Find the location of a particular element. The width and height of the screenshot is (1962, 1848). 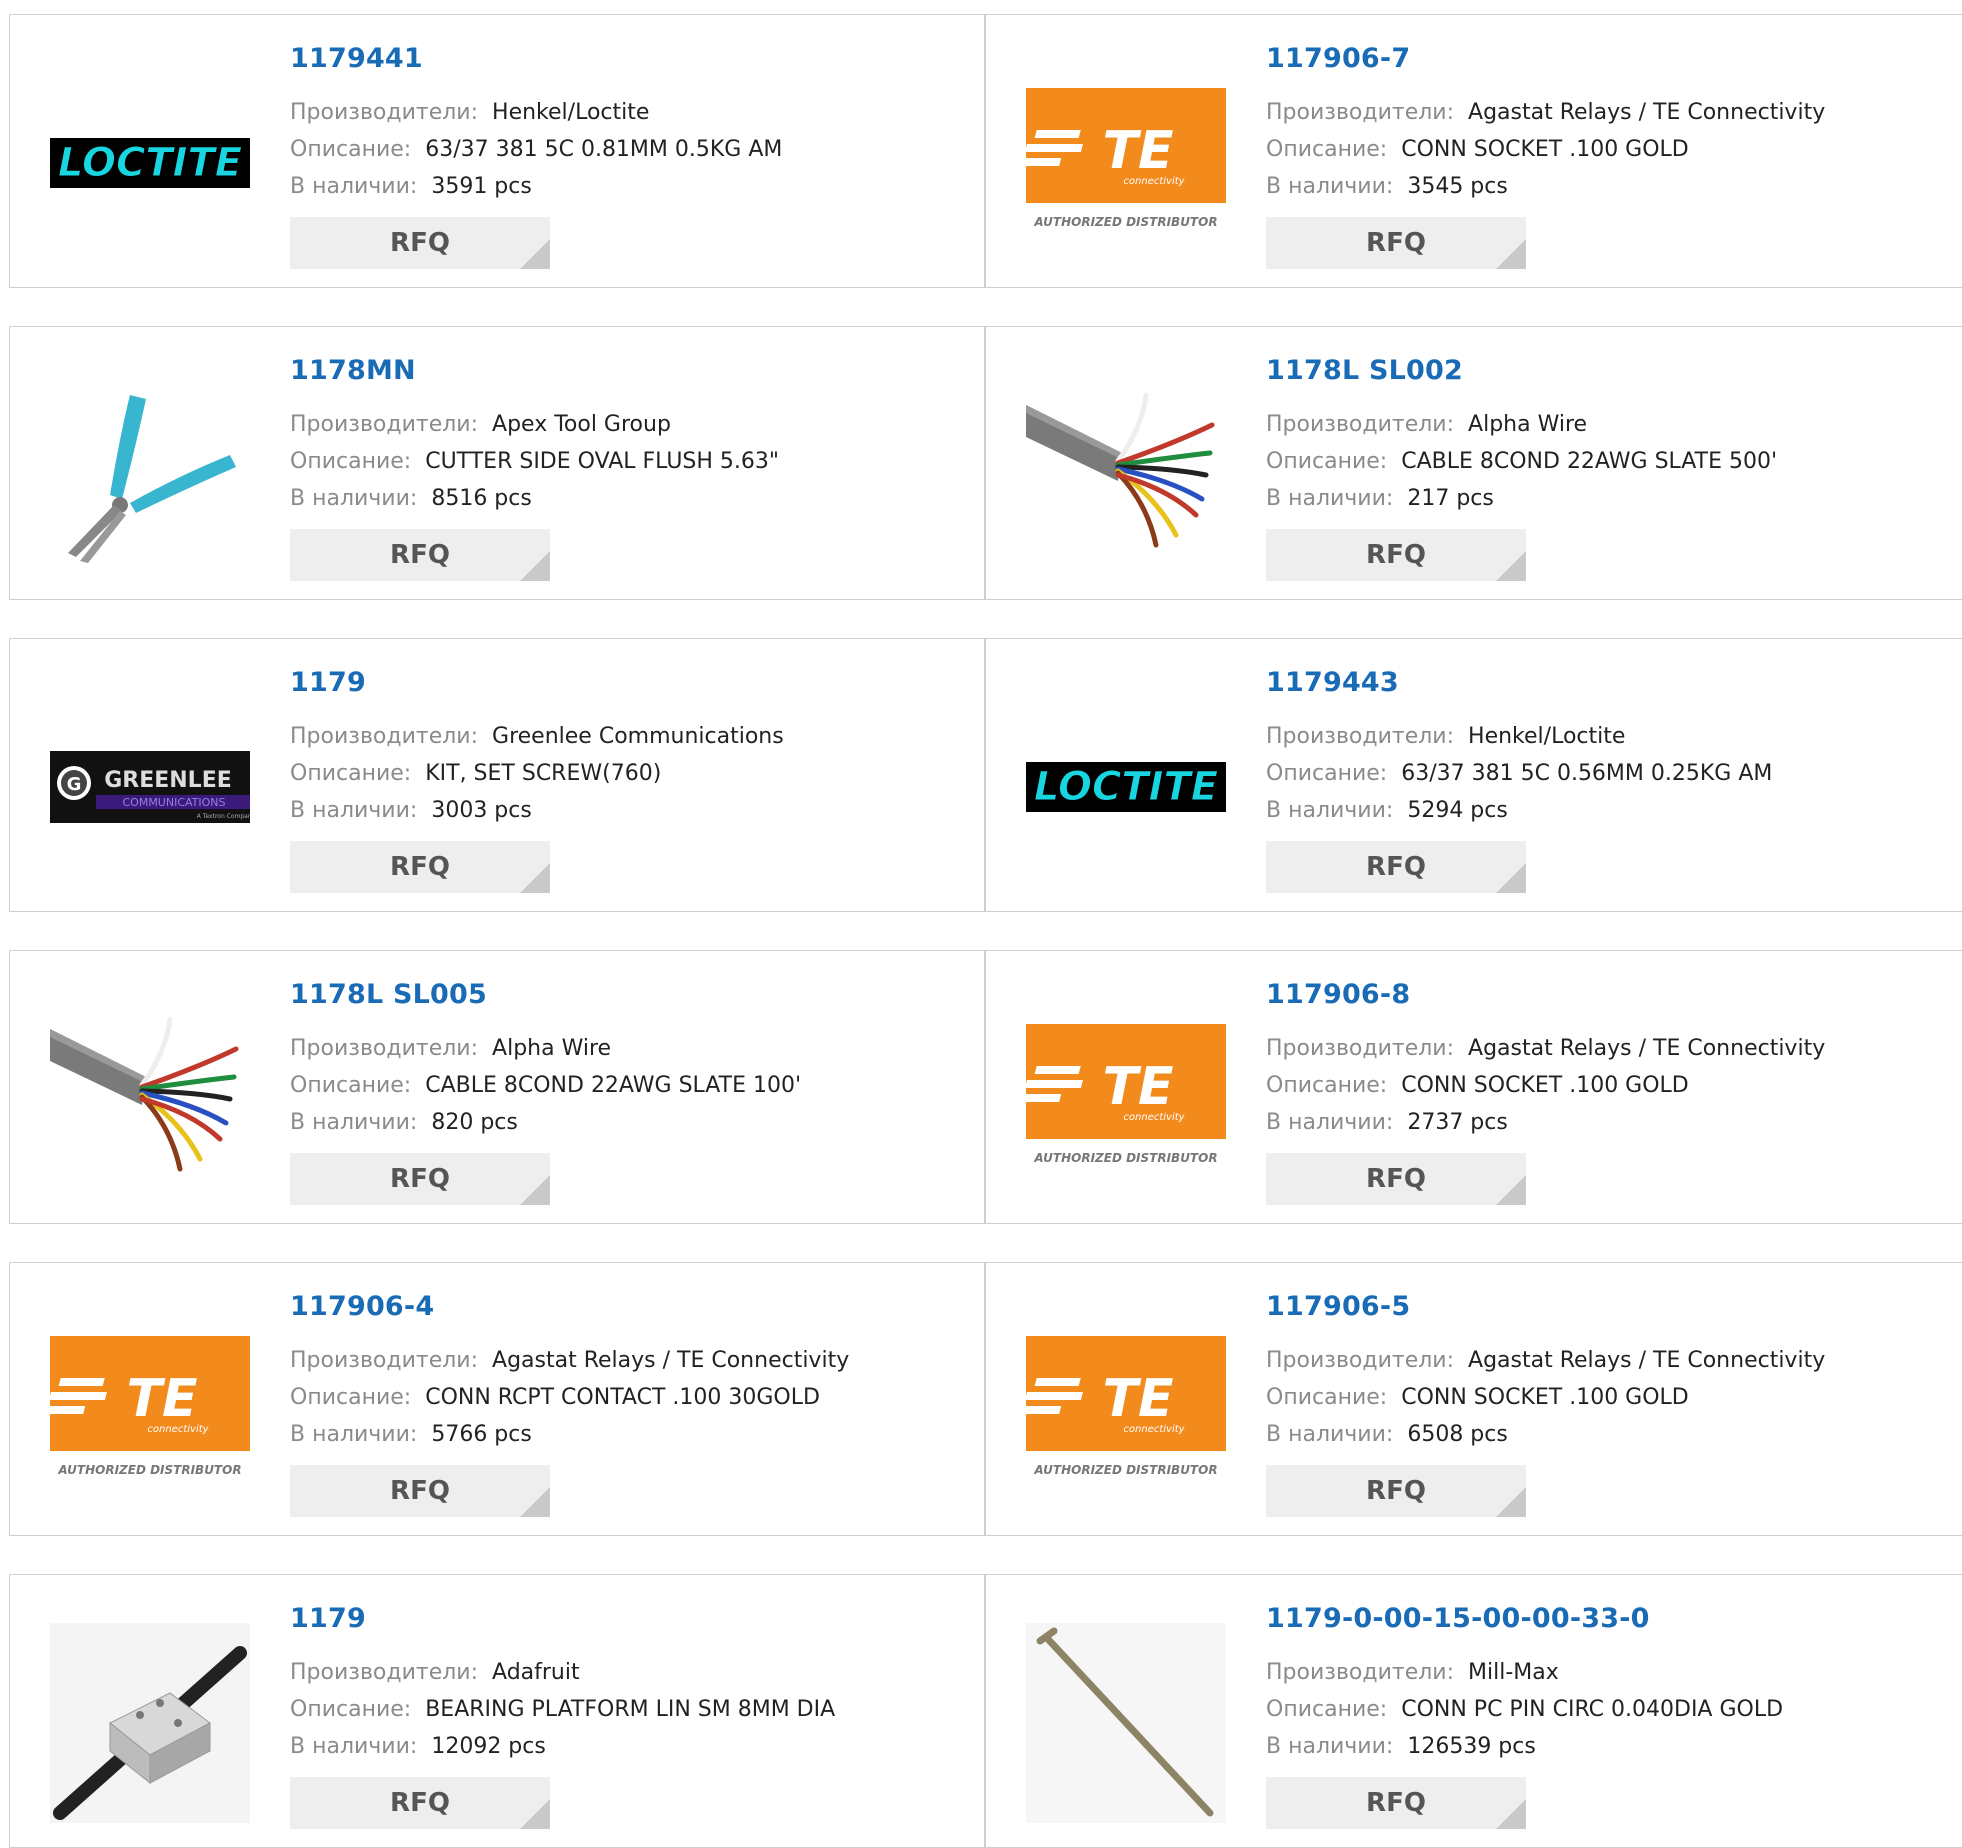

stock-row: В наличии: 3591 pcs is located at coordinates (411, 186).